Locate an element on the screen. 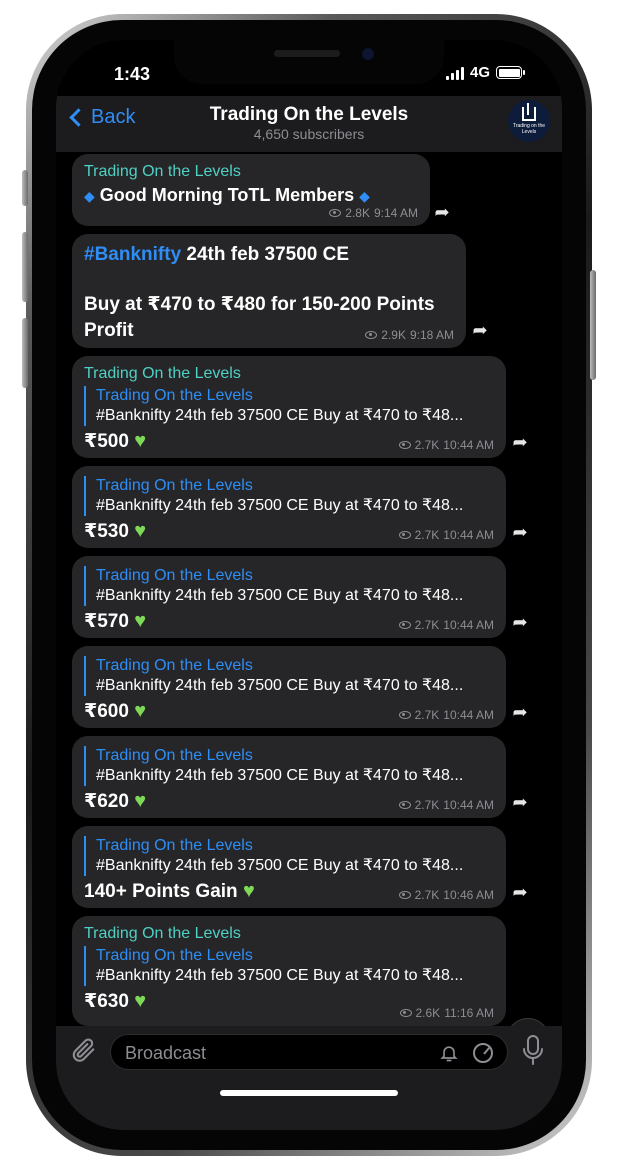  message-text: Good Morning ToTL Members is located at coordinates (227, 195).